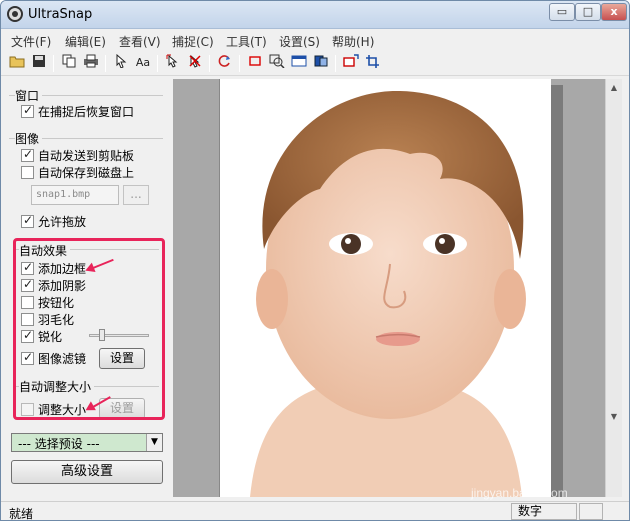 Image resolution: width=630 pixels, height=521 pixels. I want to click on menu-edit: 编辑(E), so click(85, 41).